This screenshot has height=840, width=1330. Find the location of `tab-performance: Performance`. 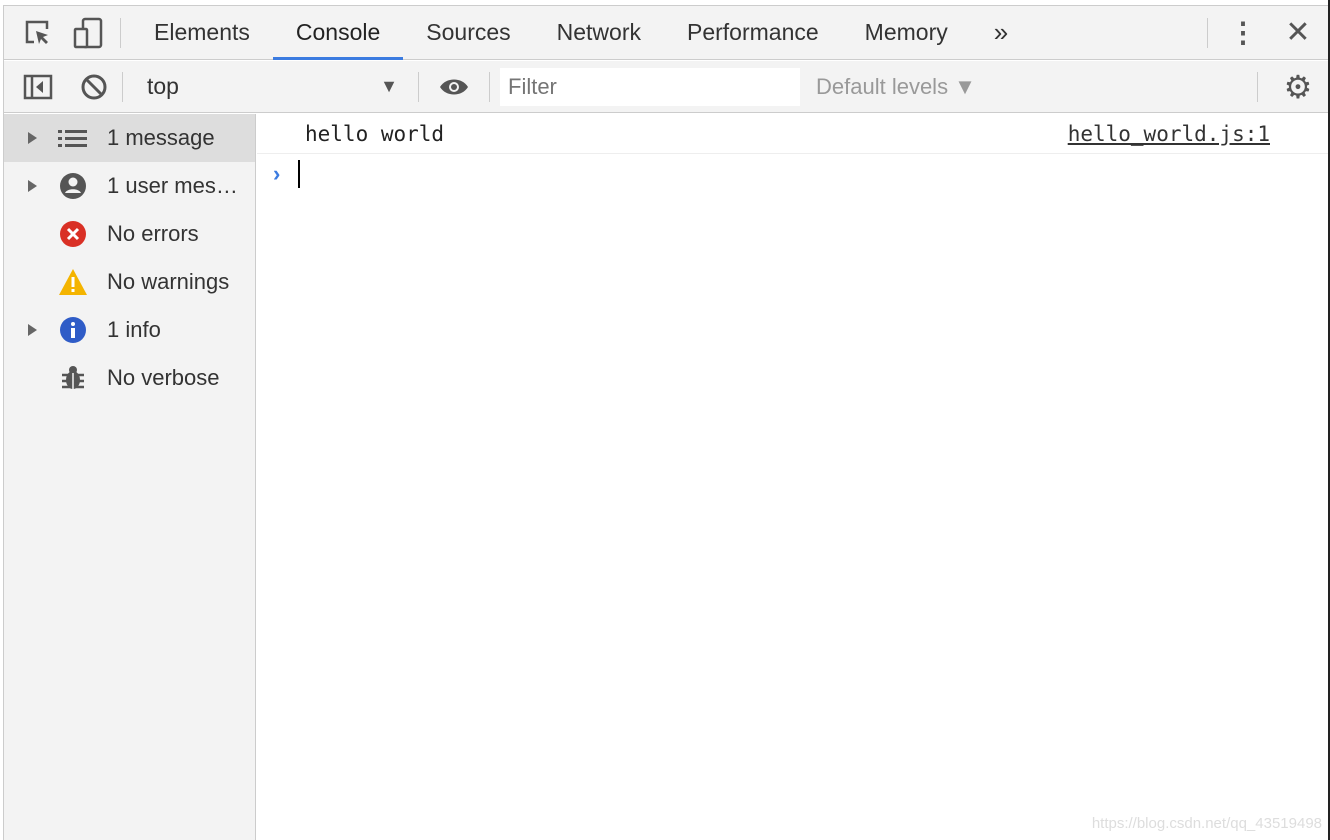

tab-performance: Performance is located at coordinates (753, 33).